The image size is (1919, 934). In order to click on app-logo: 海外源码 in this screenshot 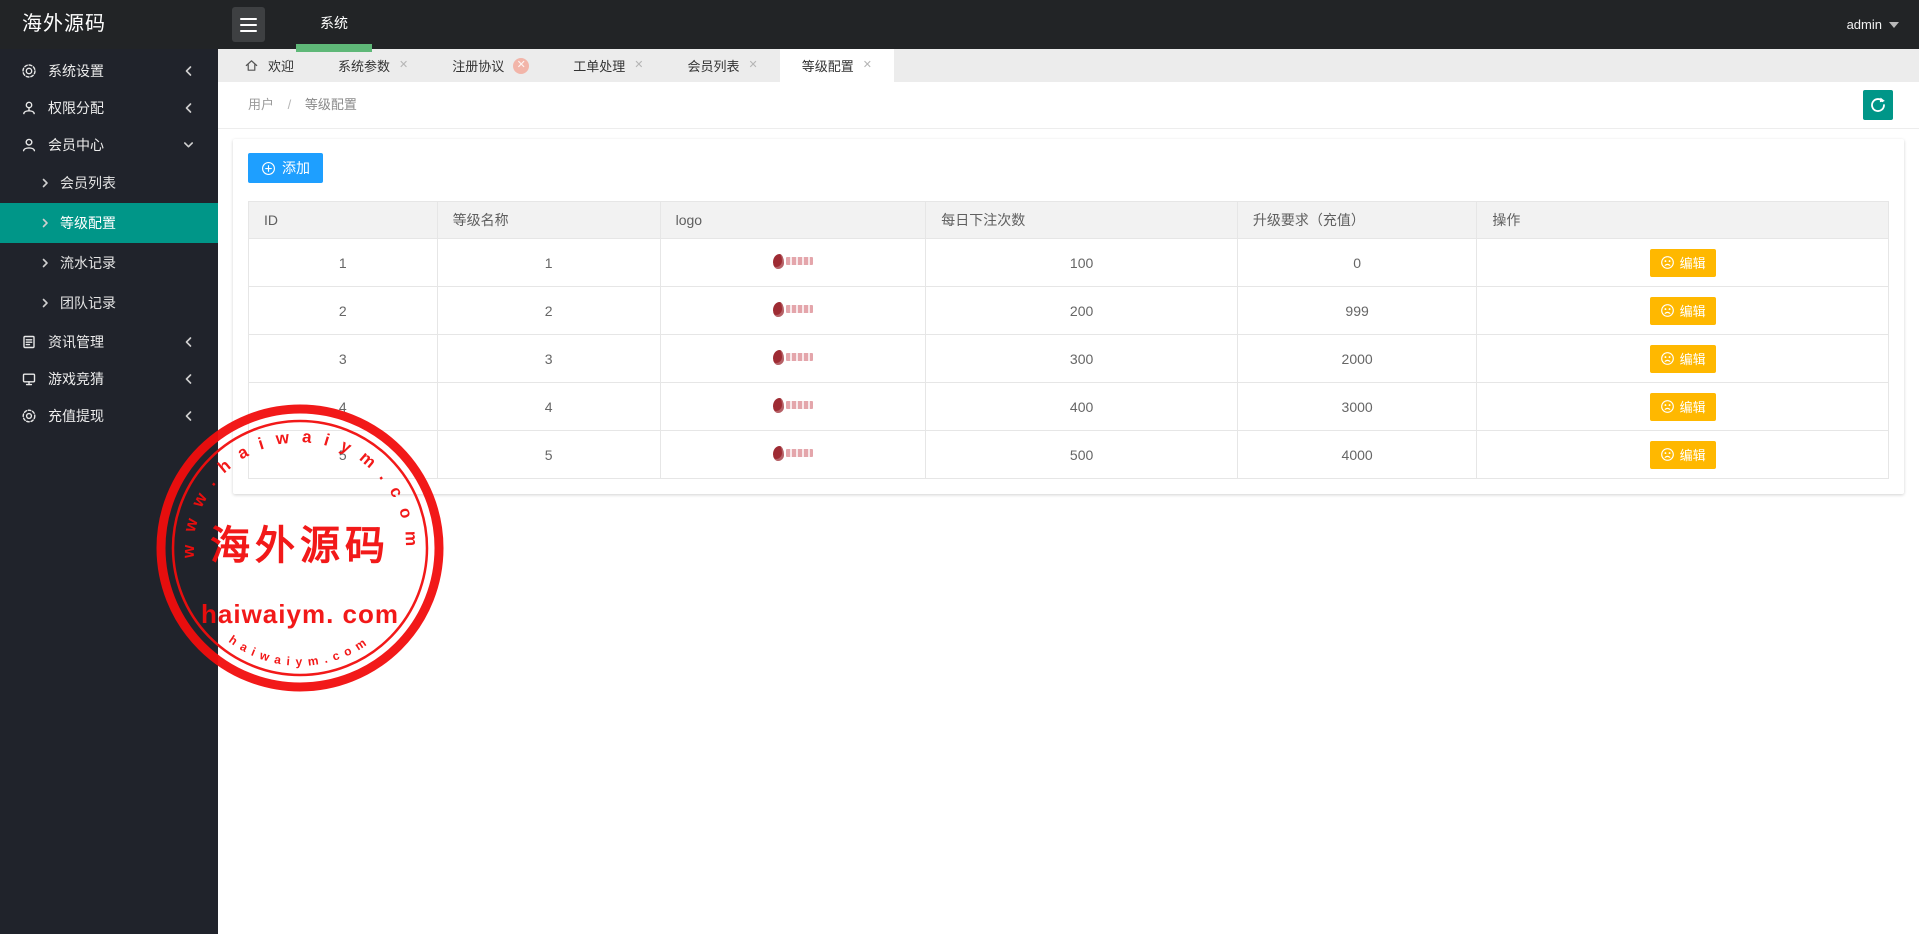, I will do `click(64, 24)`.